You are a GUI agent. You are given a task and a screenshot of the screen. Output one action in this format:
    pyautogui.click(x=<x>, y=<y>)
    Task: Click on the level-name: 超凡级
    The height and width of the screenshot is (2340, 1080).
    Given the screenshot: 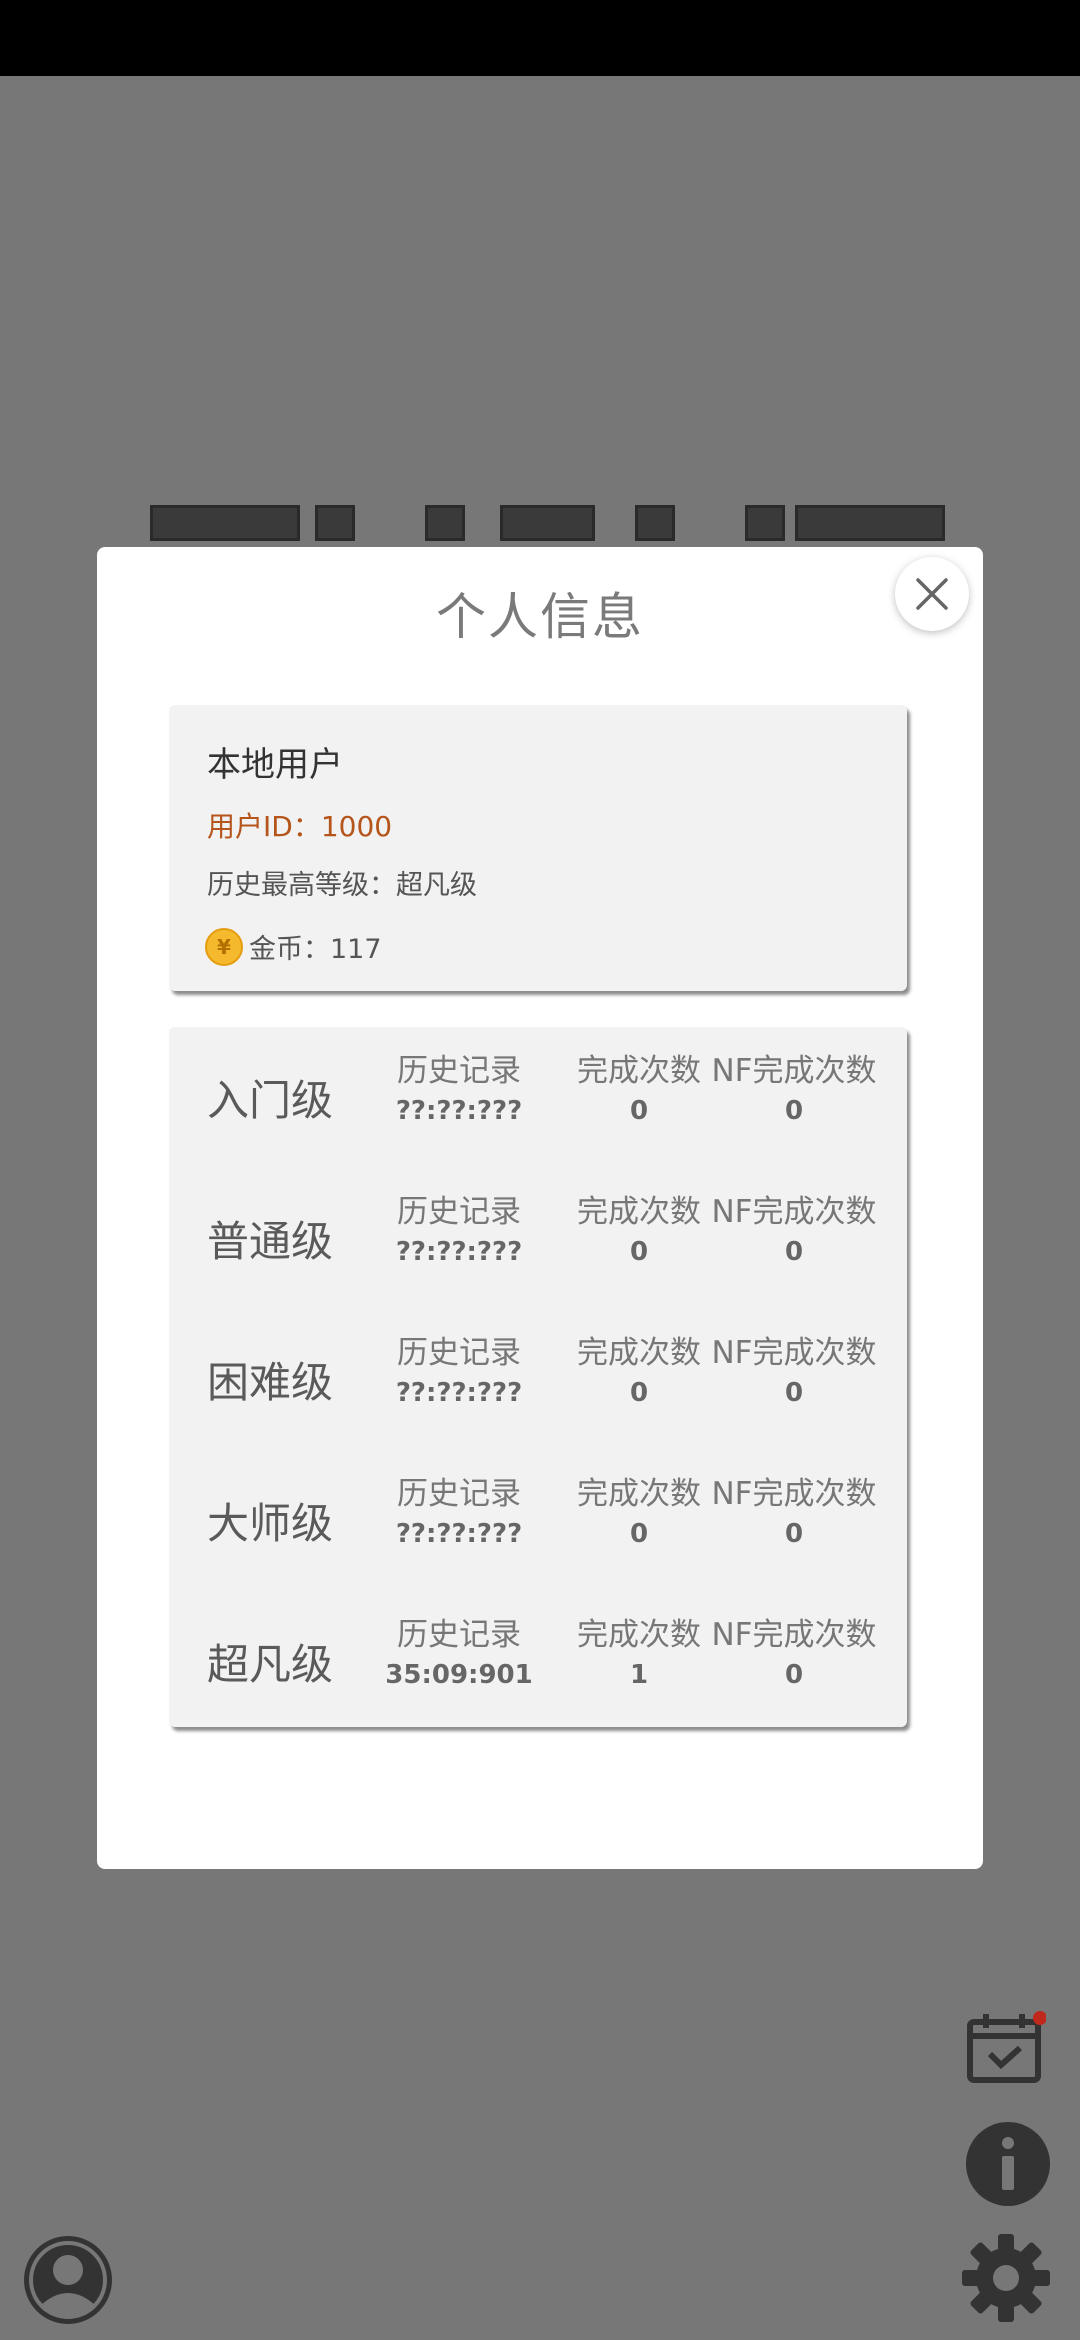 What is the action you would take?
    pyautogui.click(x=270, y=1664)
    